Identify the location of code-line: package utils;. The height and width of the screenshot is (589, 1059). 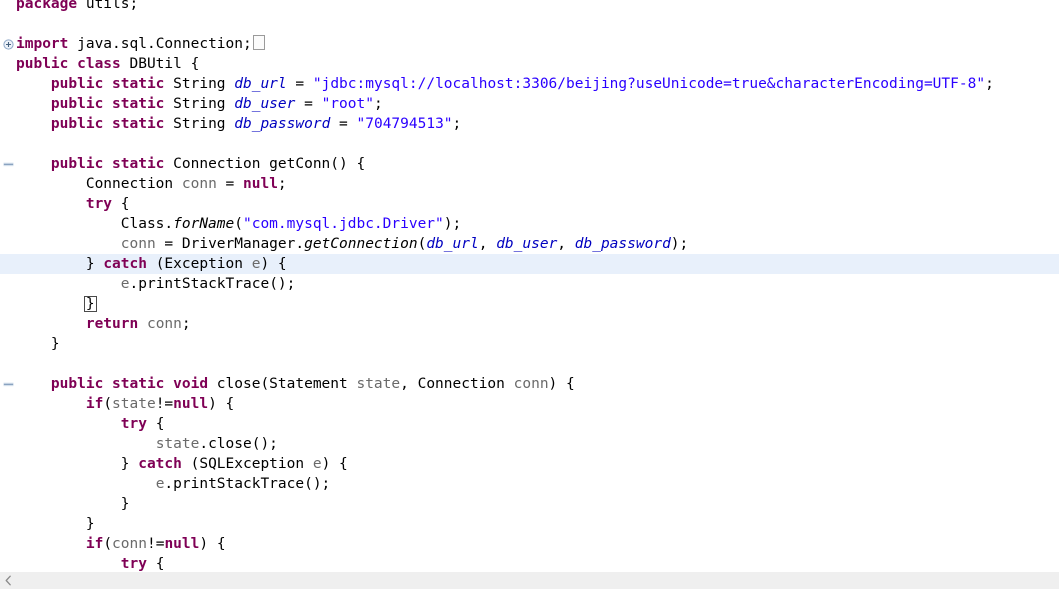
(529, 7).